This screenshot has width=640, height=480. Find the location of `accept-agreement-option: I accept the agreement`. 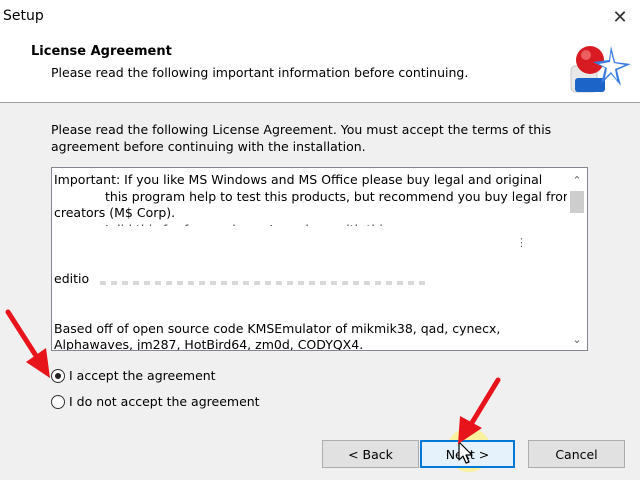

accept-agreement-option: I accept the agreement is located at coordinates (133, 375).